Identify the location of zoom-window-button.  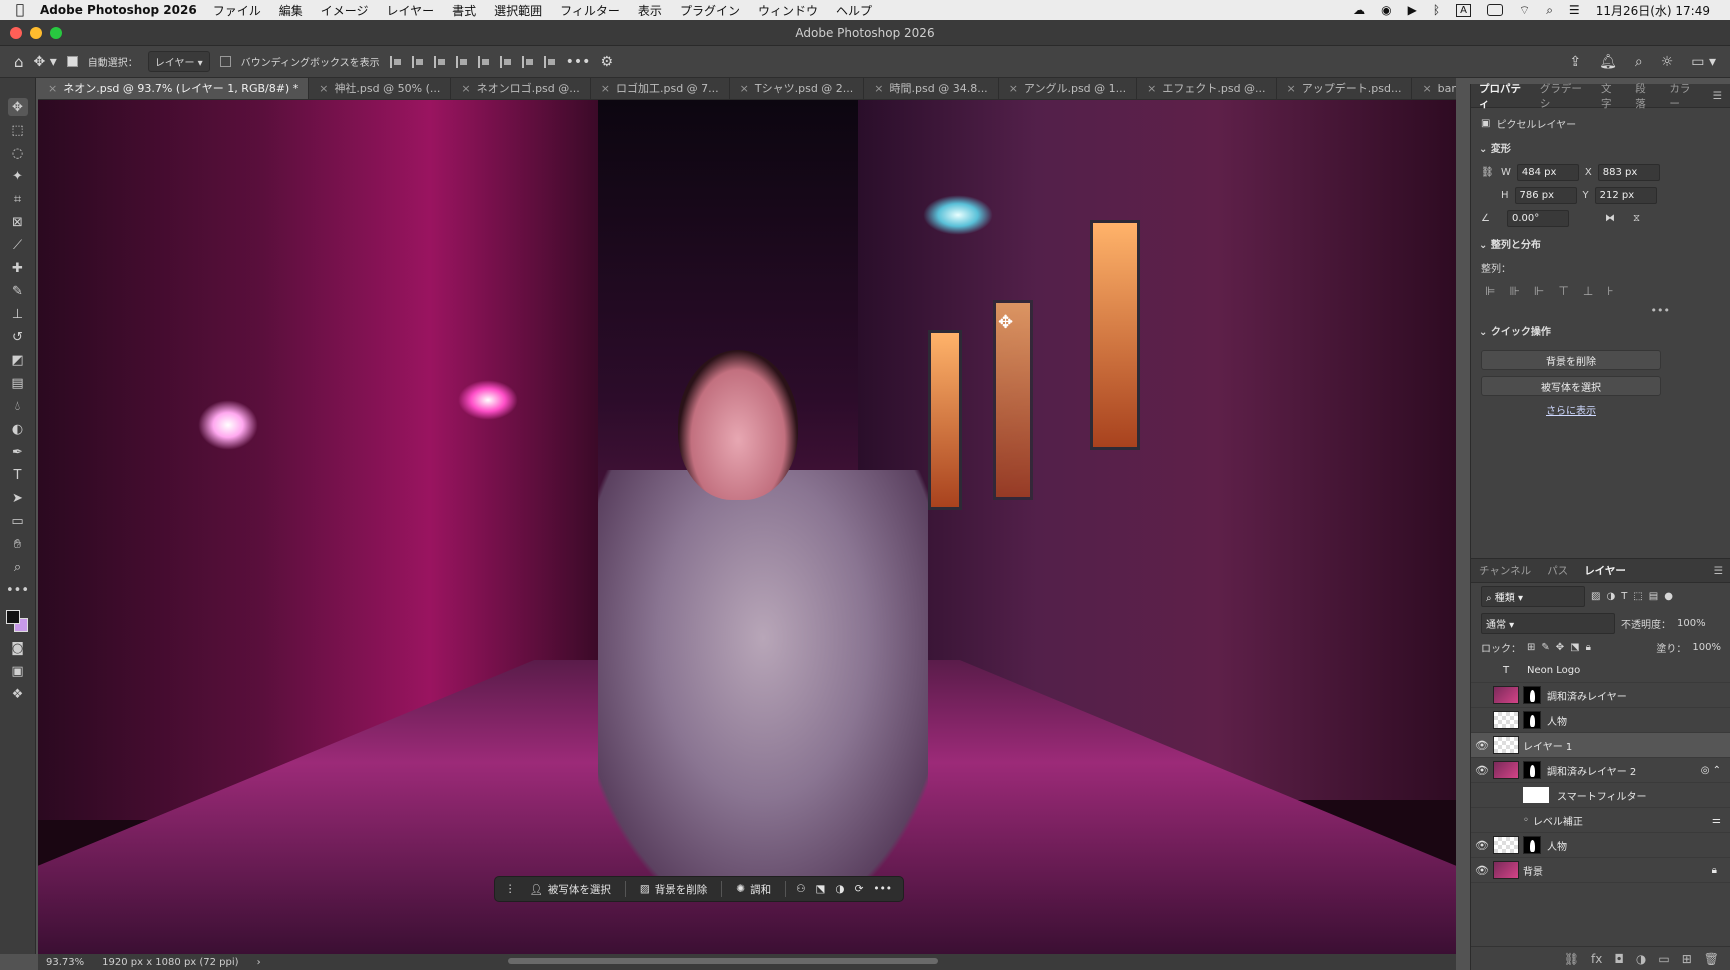
(56, 33).